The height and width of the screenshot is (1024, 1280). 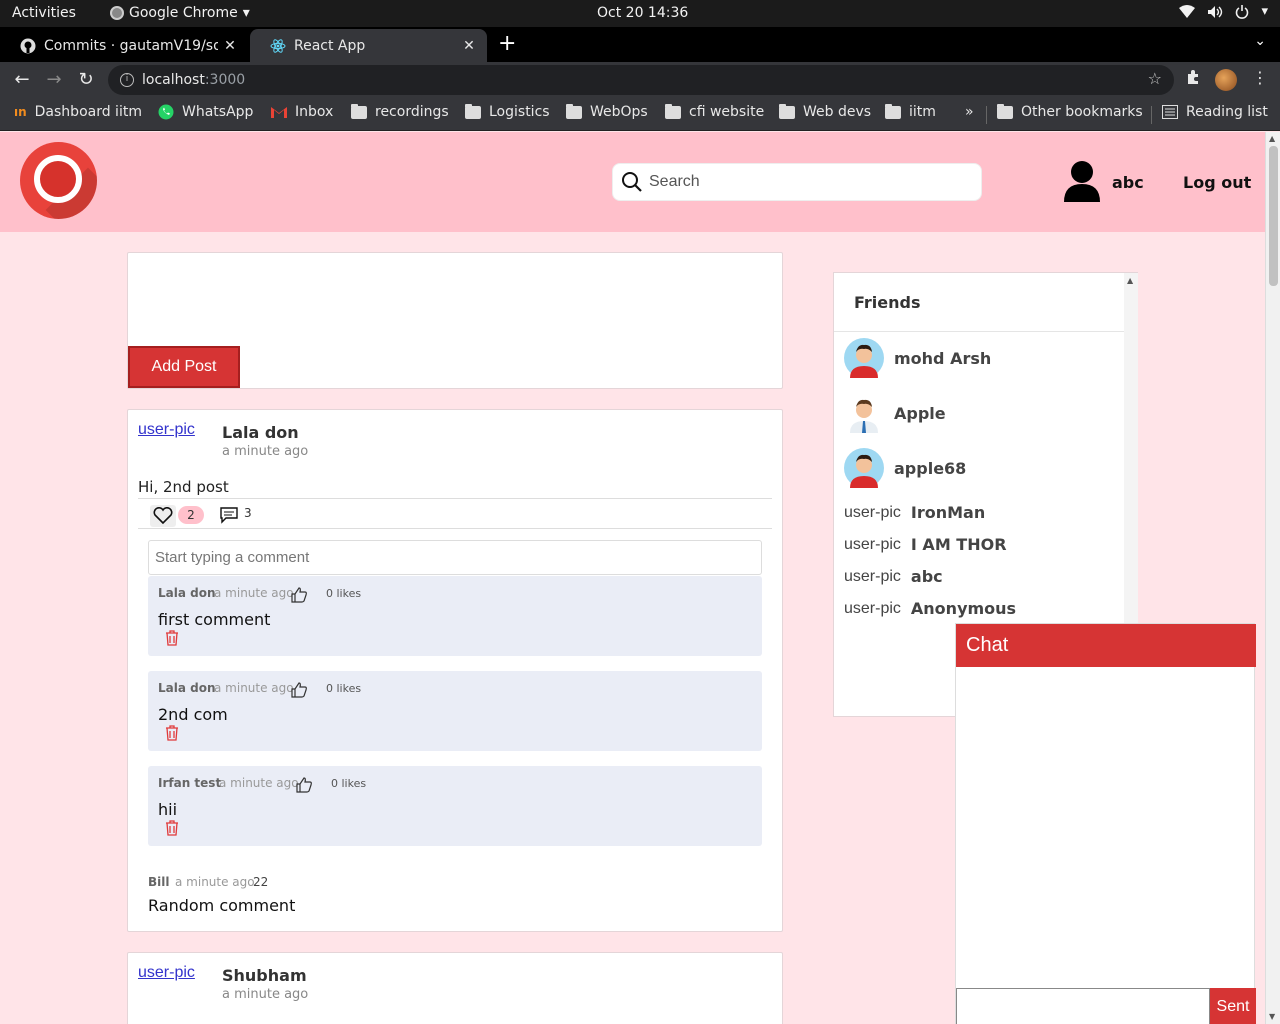 I want to click on logout-button: Log out, so click(x=1217, y=182).